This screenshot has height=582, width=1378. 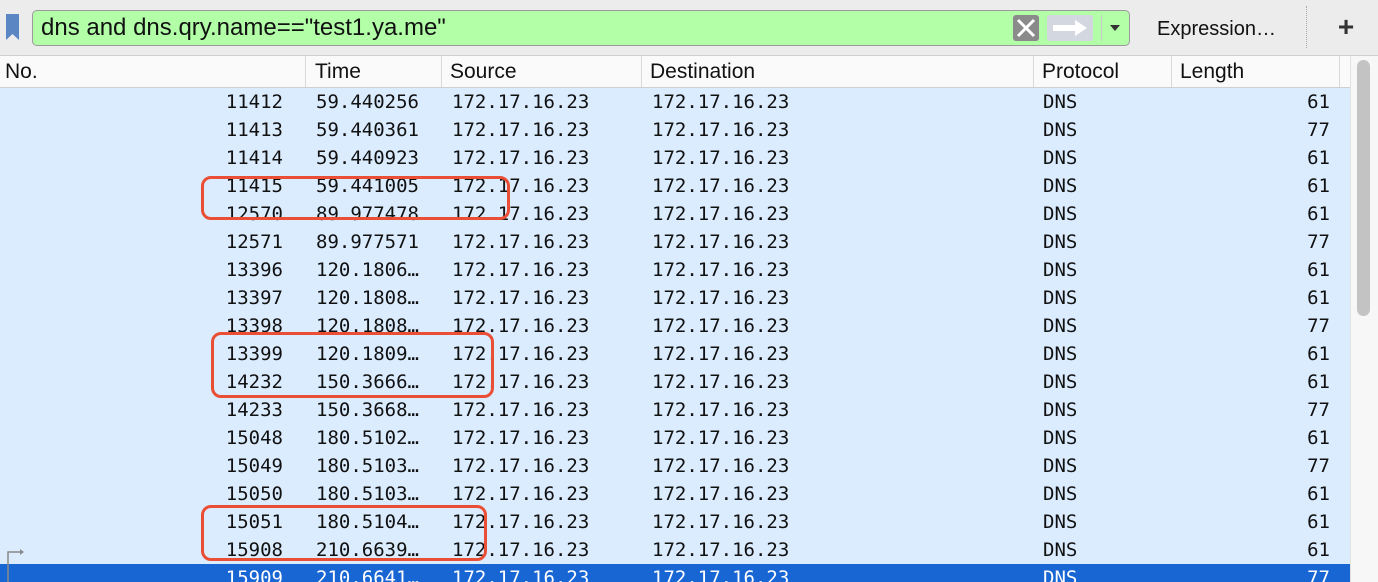 What do you see at coordinates (12, 27) in the screenshot?
I see `bookmark-icon` at bounding box center [12, 27].